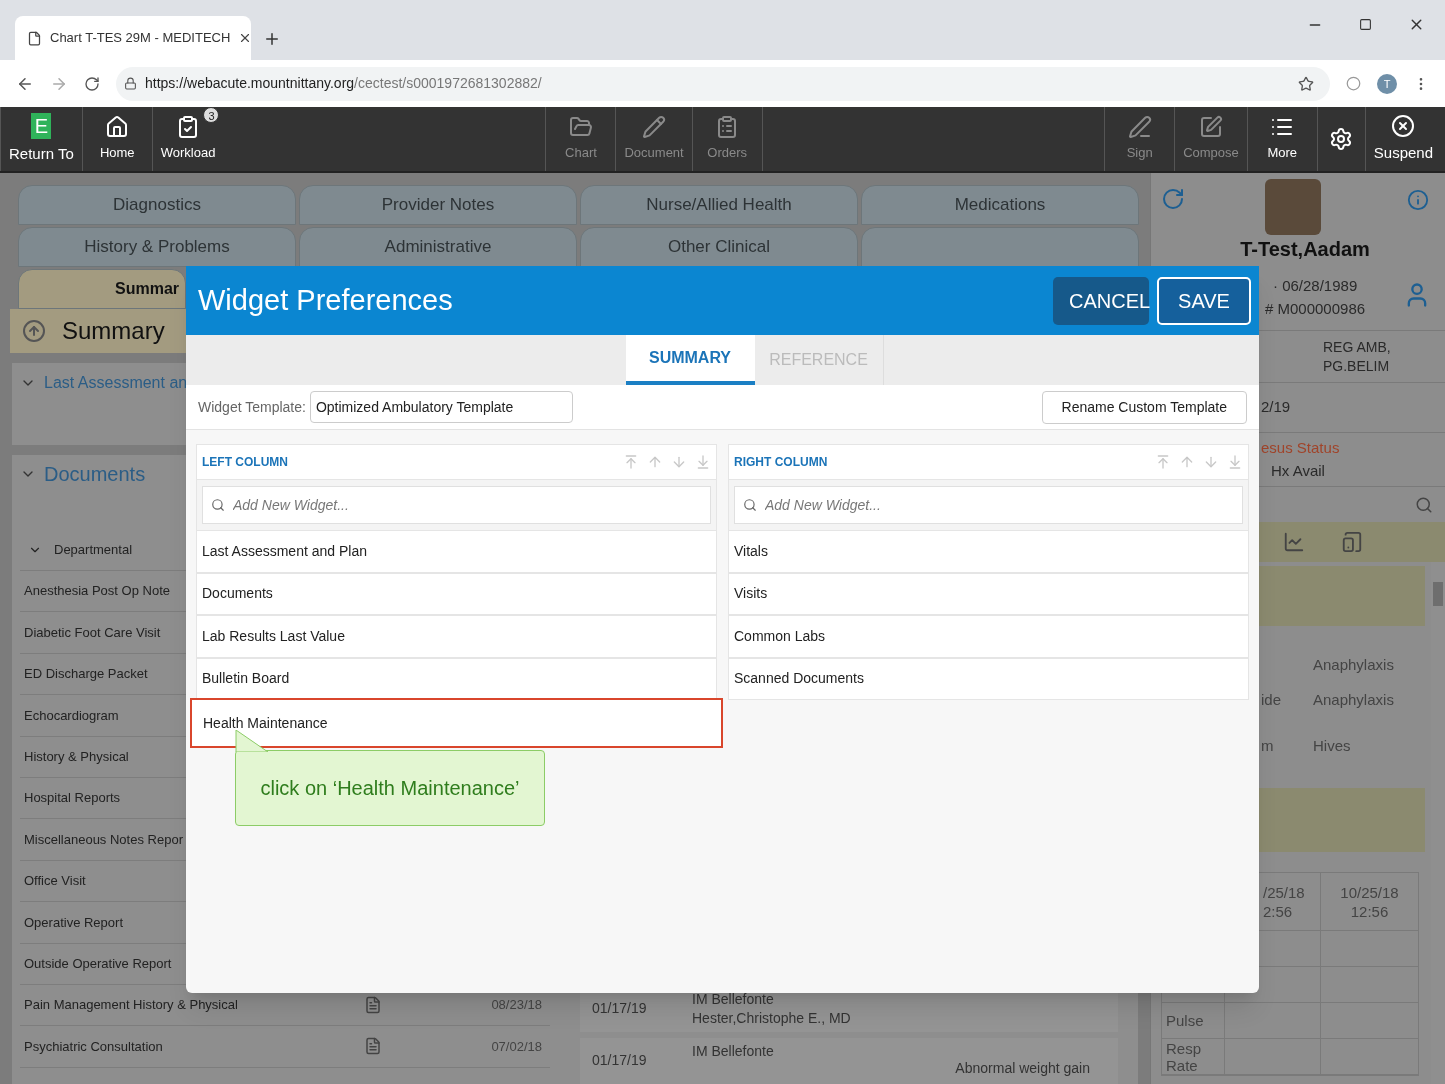 The image size is (1445, 1084). What do you see at coordinates (456, 551) in the screenshot?
I see `widget-item: Last Assessment and Plan` at bounding box center [456, 551].